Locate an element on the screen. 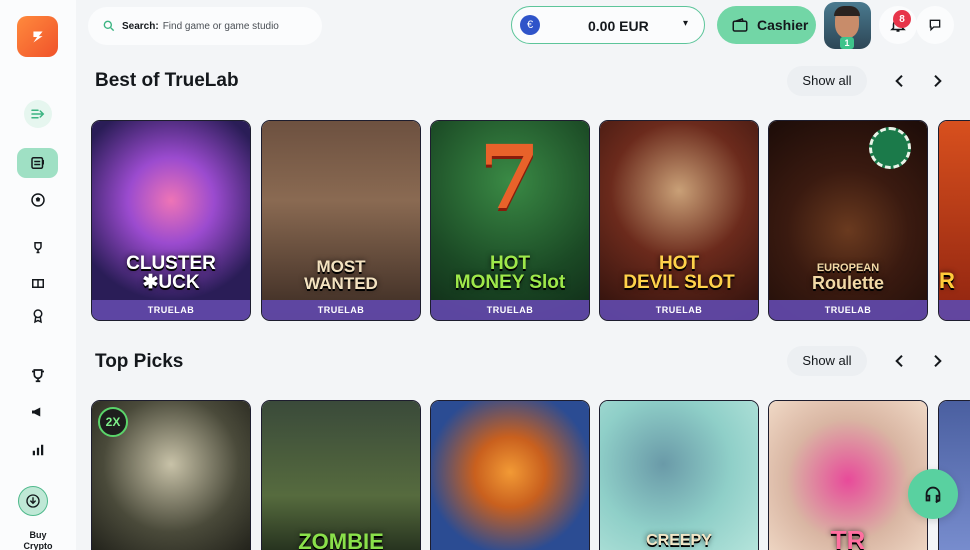 The height and width of the screenshot is (550, 970). game-card: 2X is located at coordinates (171, 475).